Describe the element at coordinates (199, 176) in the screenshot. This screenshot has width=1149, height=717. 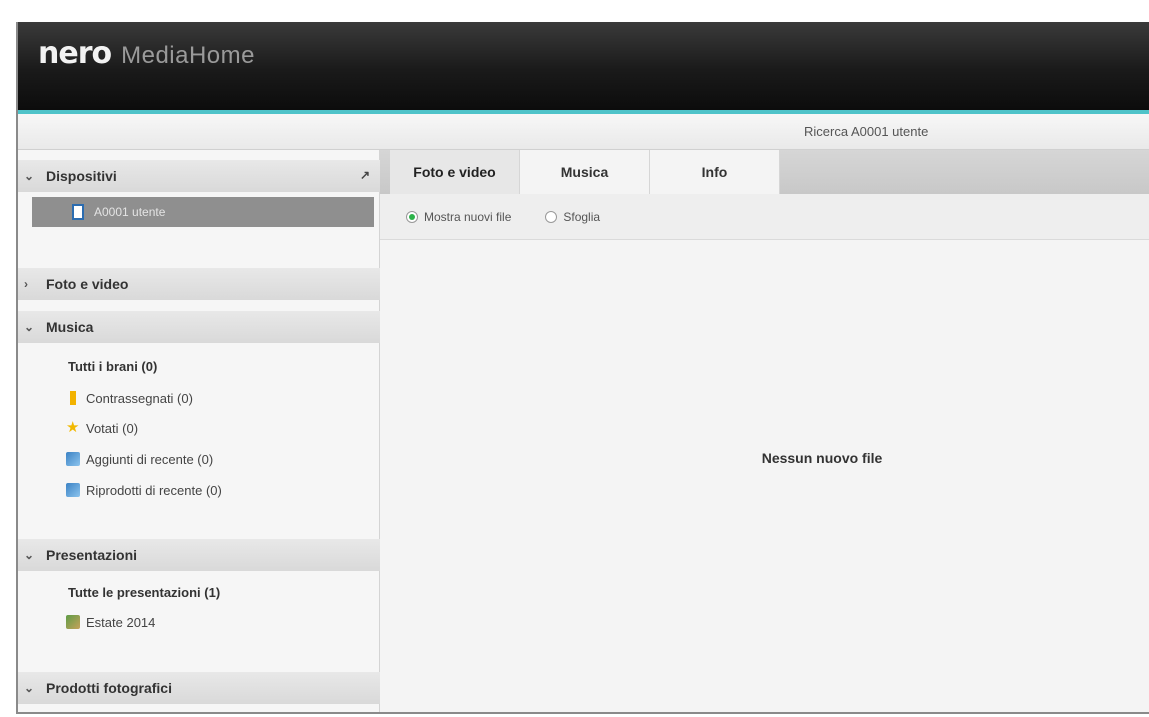
I see `sidebar-header-devices: ⌄ Dispositivi ↗` at that location.